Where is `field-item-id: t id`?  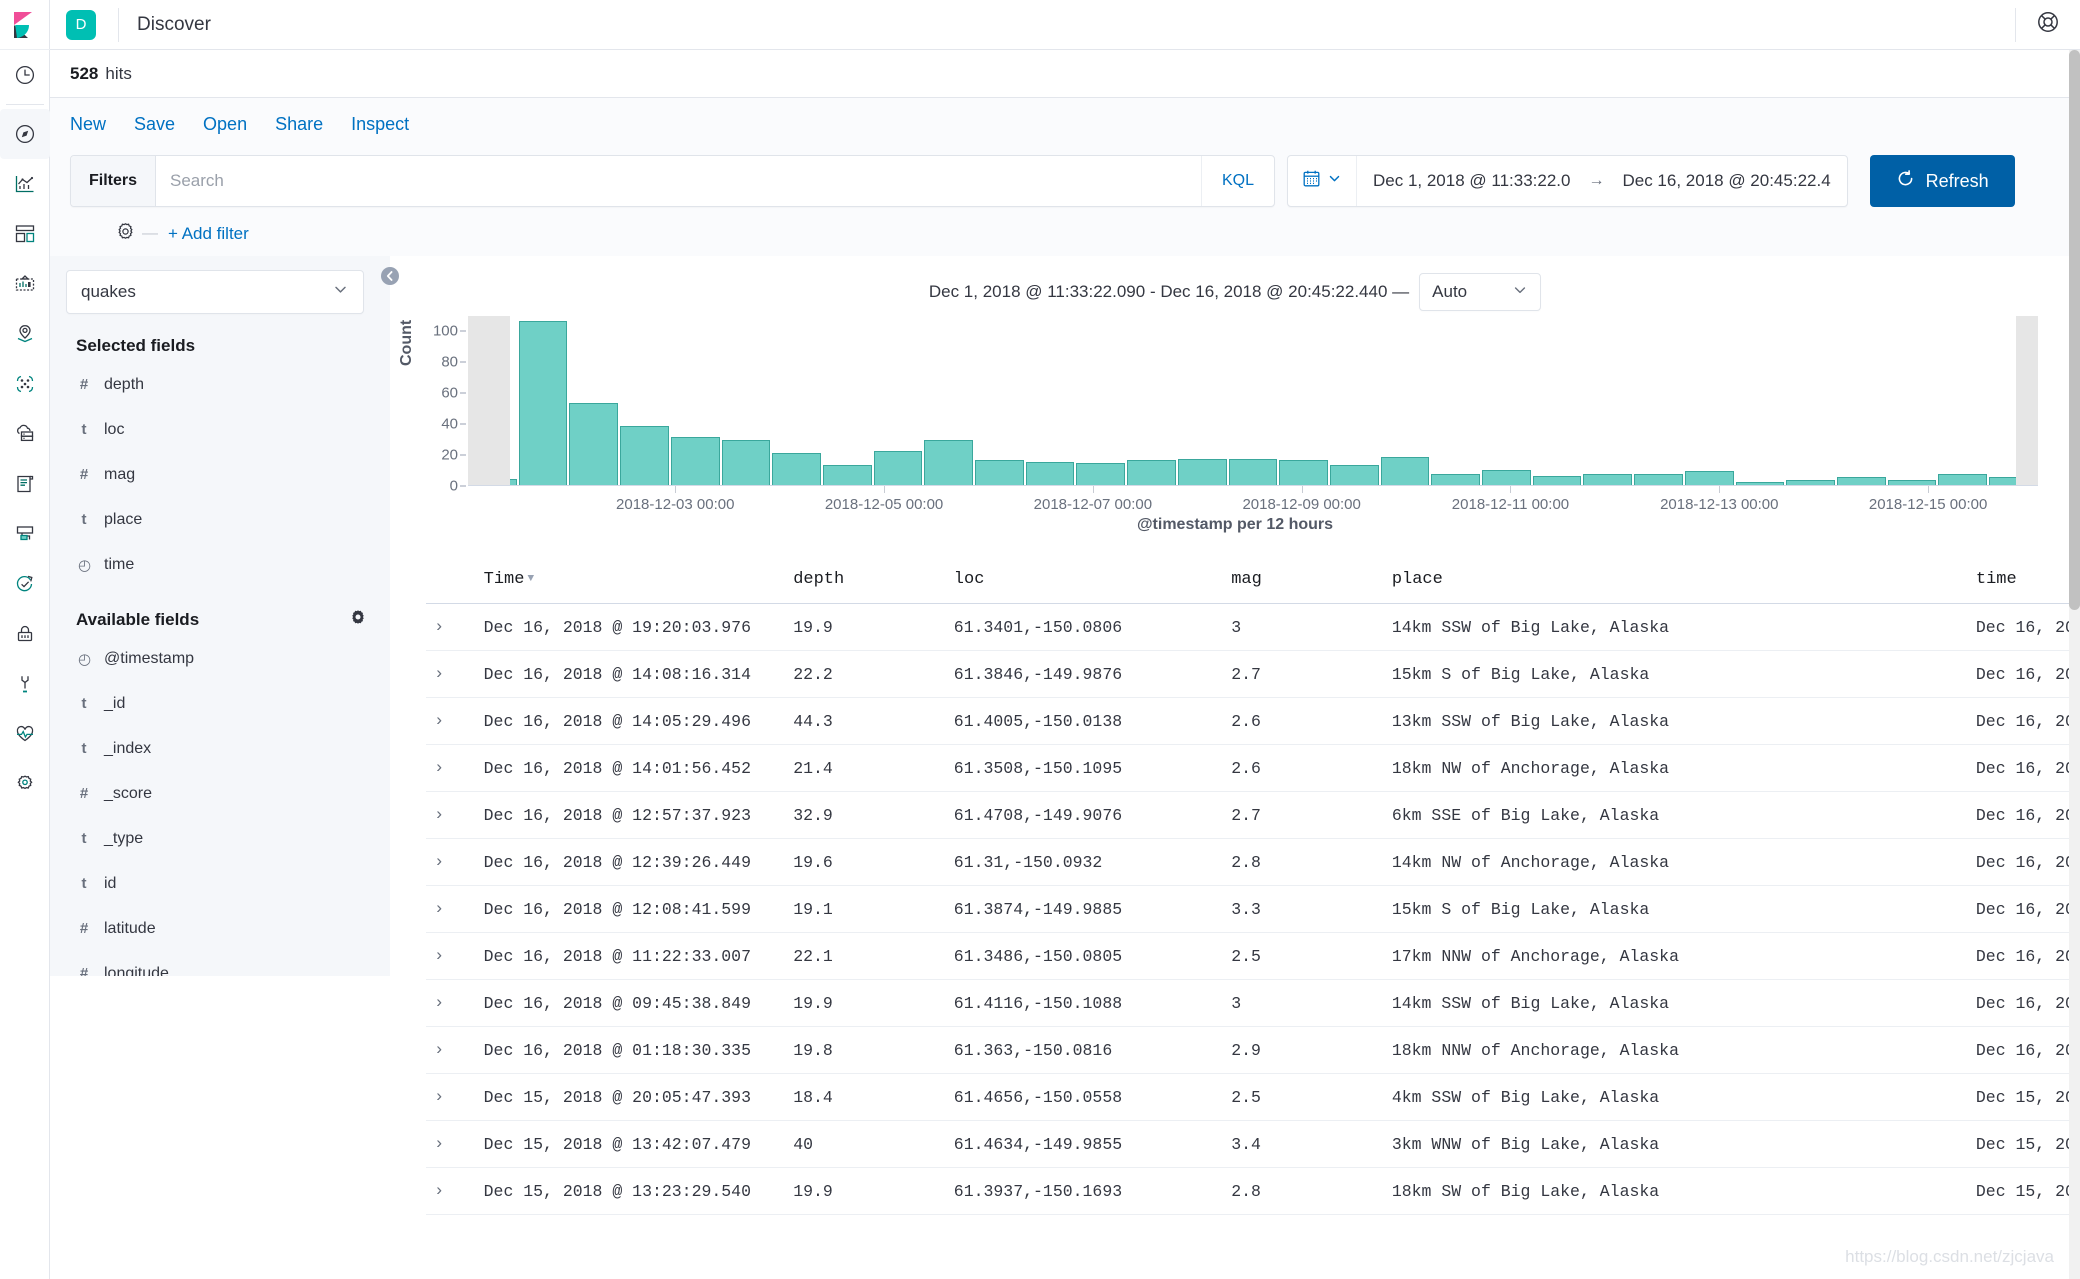
field-item-id: t id is located at coordinates (220, 883).